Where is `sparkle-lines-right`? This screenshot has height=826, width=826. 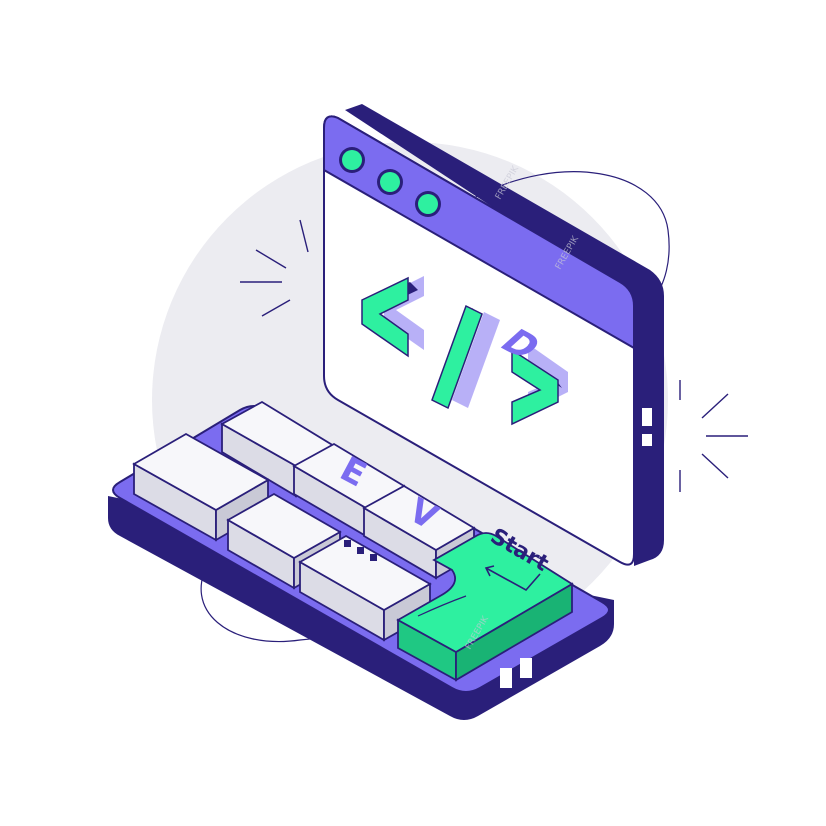
sparkle-lines-right is located at coordinates (713, 436).